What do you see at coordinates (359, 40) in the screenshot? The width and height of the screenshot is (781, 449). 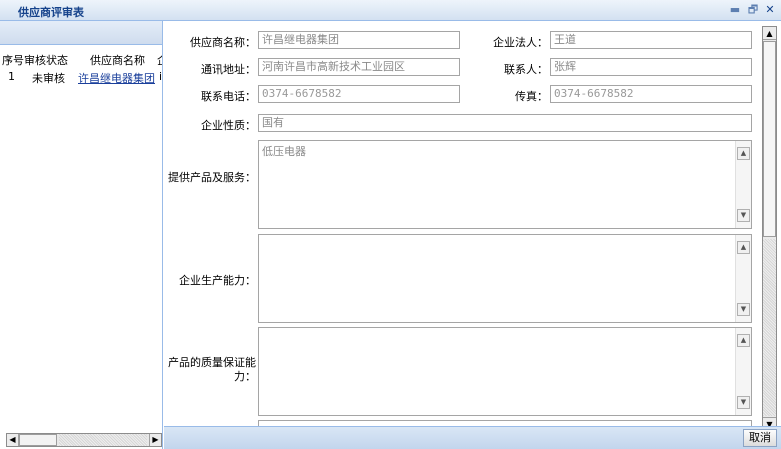 I see `supplier-name-field: 许昌继电器集团` at bounding box center [359, 40].